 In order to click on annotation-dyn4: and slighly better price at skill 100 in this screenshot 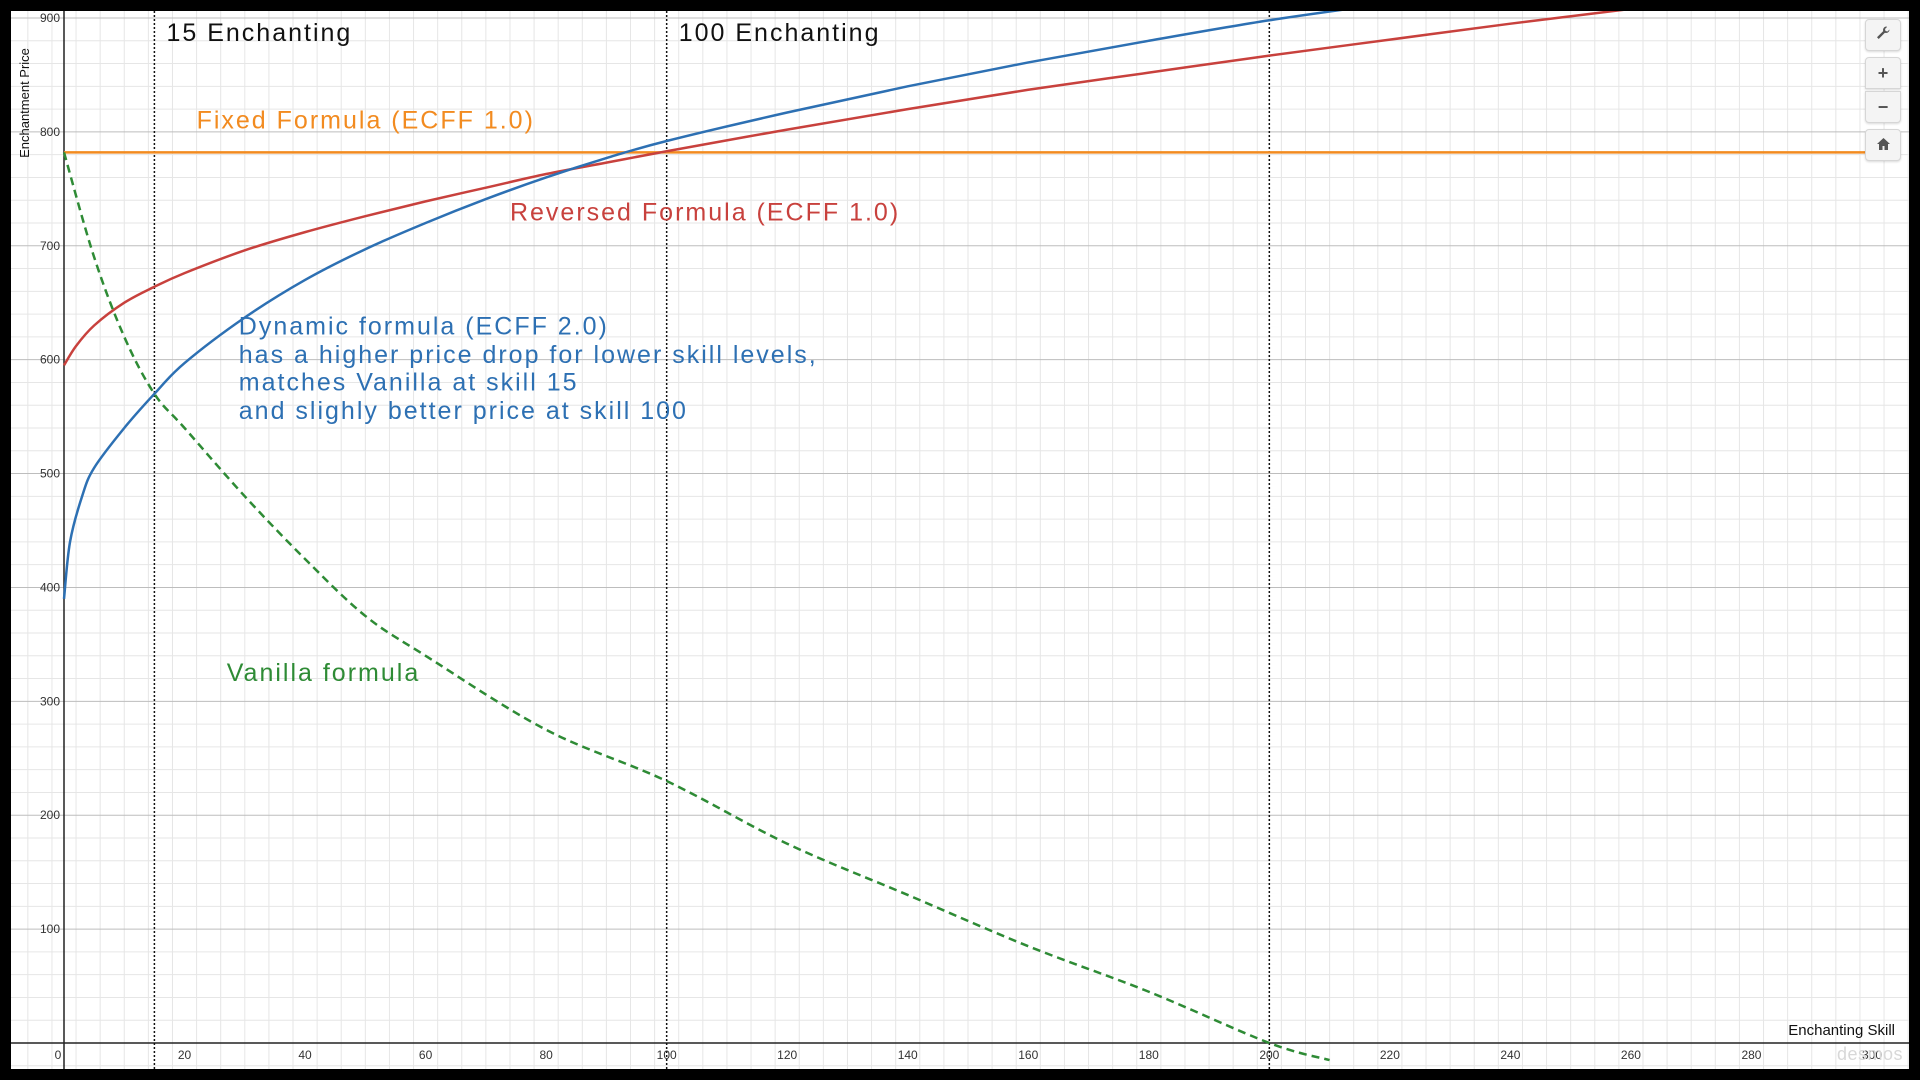, I will do `click(463, 411)`.